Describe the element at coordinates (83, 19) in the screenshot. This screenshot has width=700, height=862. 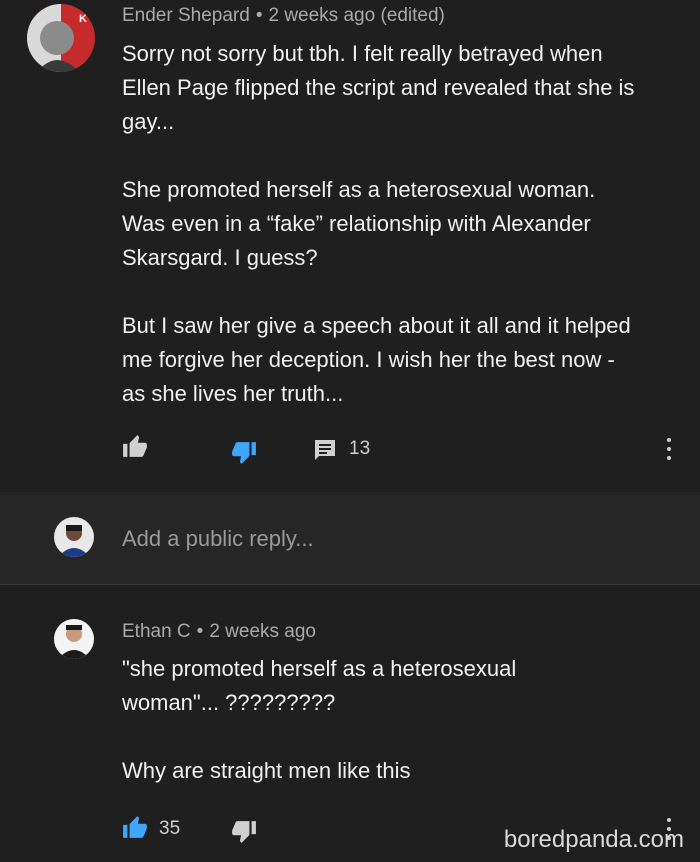
I see `svg-text: K` at that location.